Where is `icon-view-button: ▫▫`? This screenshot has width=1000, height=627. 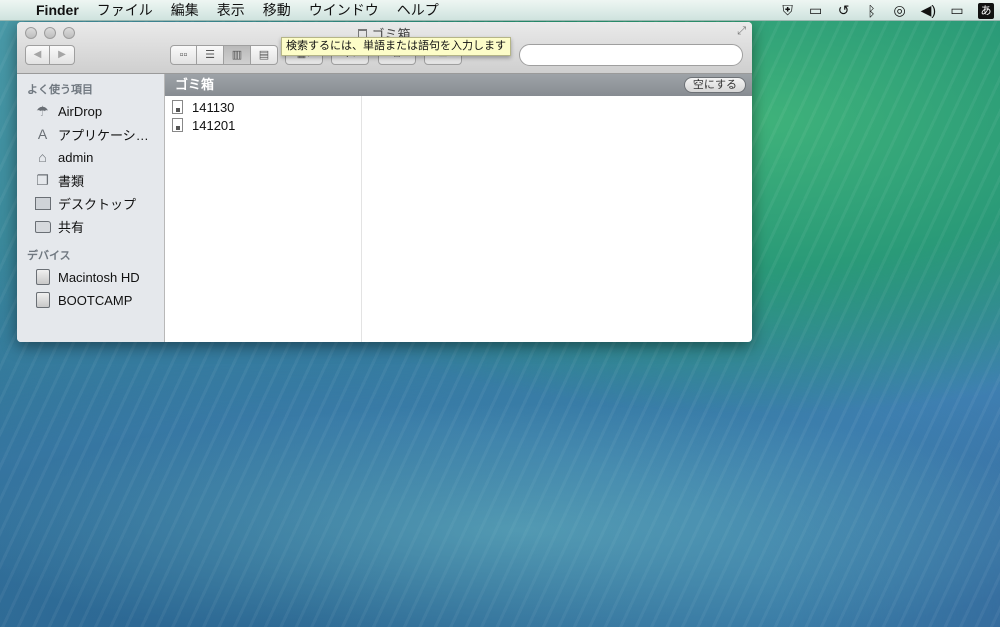 icon-view-button: ▫▫ is located at coordinates (183, 55).